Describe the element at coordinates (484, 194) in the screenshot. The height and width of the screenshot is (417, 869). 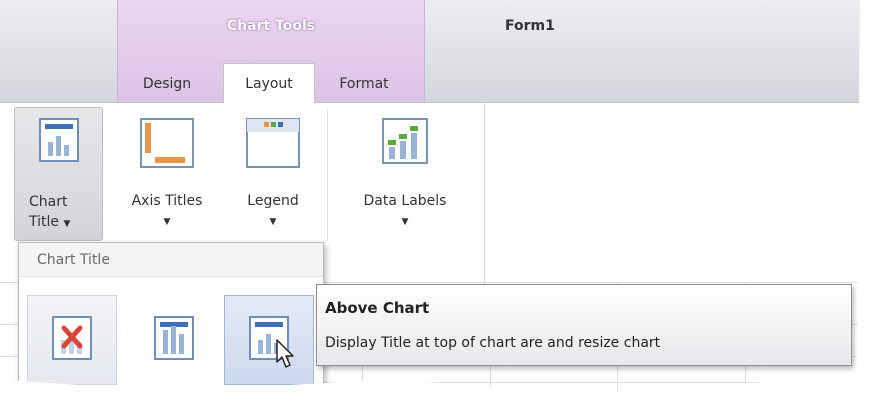
I see `ribbon-divider` at that location.